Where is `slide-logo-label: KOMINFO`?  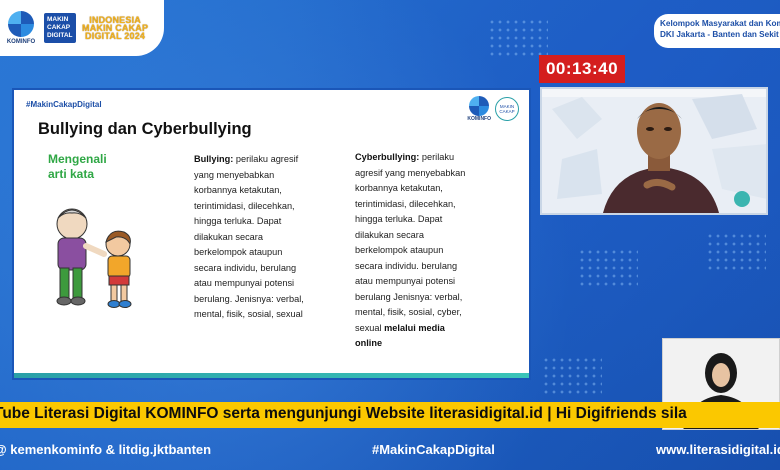
slide-logo-label: KOMINFO is located at coordinates (479, 119).